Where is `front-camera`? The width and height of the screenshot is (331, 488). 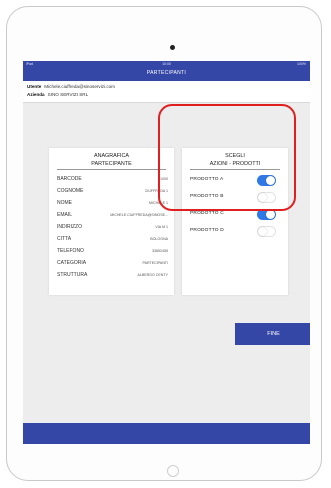
front-camera is located at coordinates (172, 47).